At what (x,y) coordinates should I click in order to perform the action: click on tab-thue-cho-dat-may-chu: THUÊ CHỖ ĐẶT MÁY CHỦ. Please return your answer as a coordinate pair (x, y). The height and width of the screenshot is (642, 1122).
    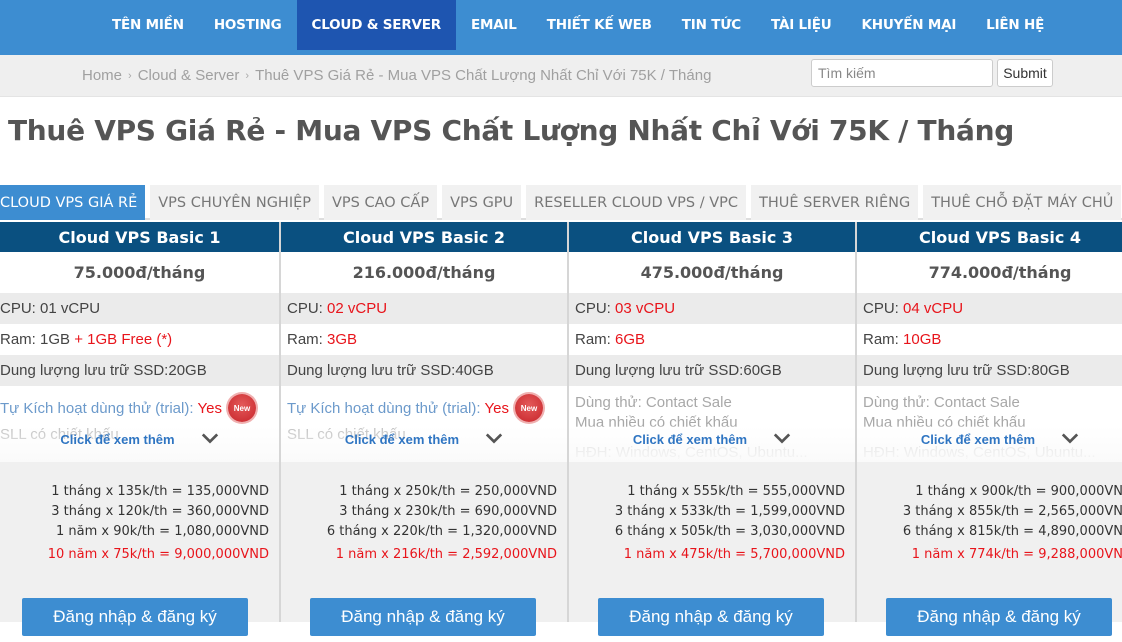
    Looking at the image, I should click on (1022, 202).